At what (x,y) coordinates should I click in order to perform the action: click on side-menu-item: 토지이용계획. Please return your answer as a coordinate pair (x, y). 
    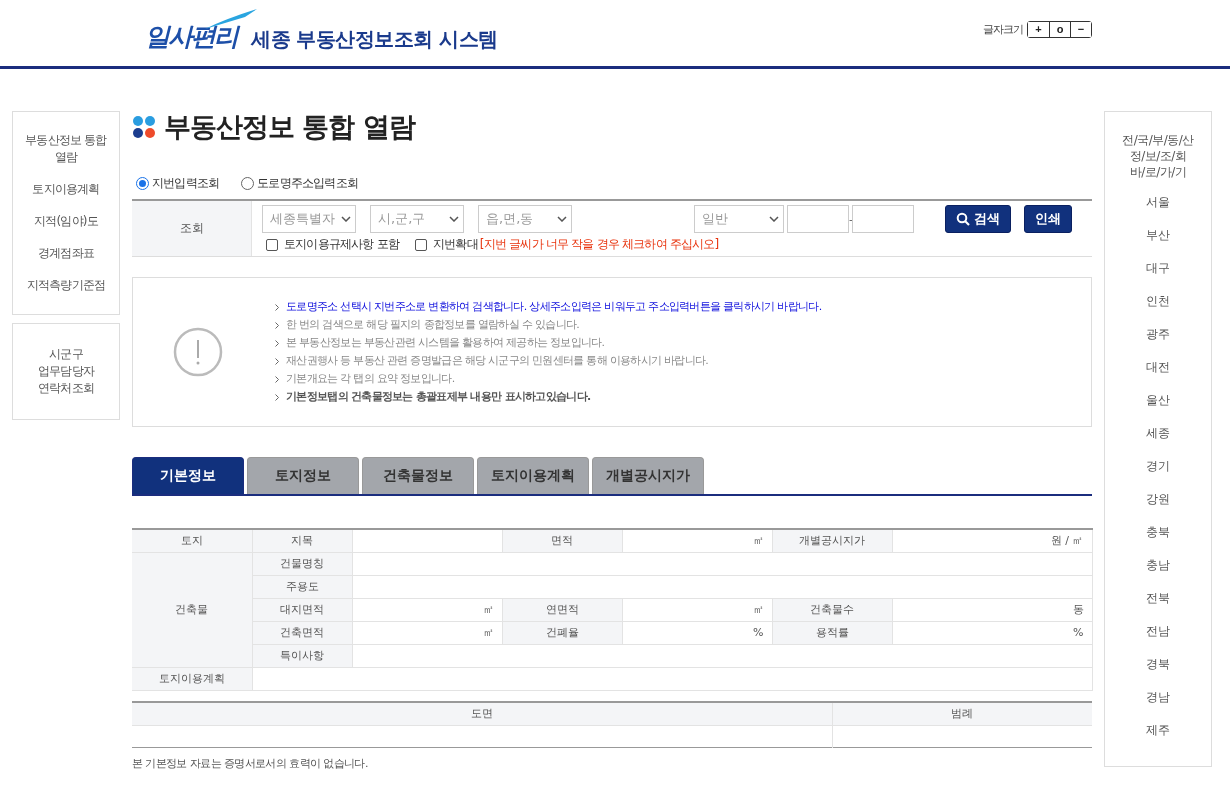
    Looking at the image, I should click on (66, 189).